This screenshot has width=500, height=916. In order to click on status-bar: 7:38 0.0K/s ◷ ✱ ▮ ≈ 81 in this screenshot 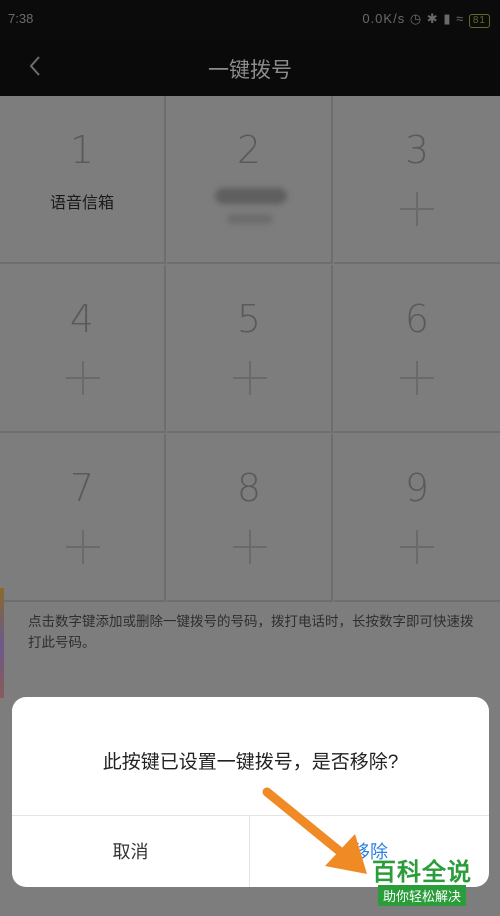, I will do `click(250, 19)`.